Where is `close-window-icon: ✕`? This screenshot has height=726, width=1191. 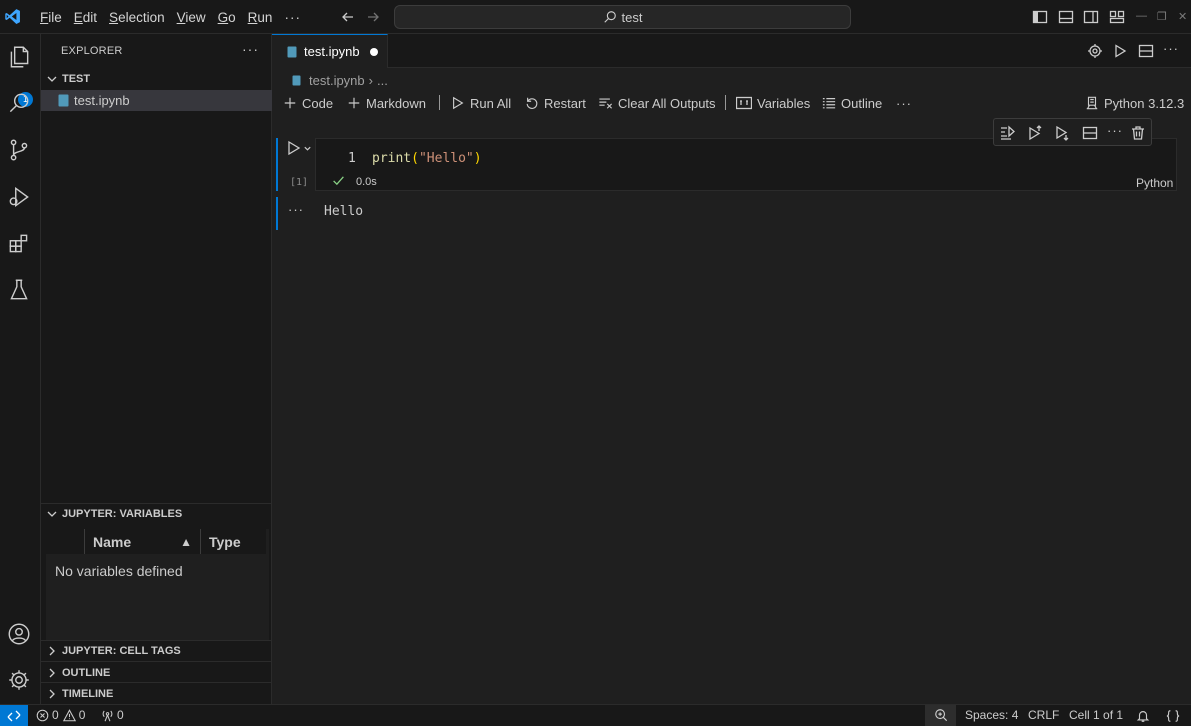 close-window-icon: ✕ is located at coordinates (1182, 16).